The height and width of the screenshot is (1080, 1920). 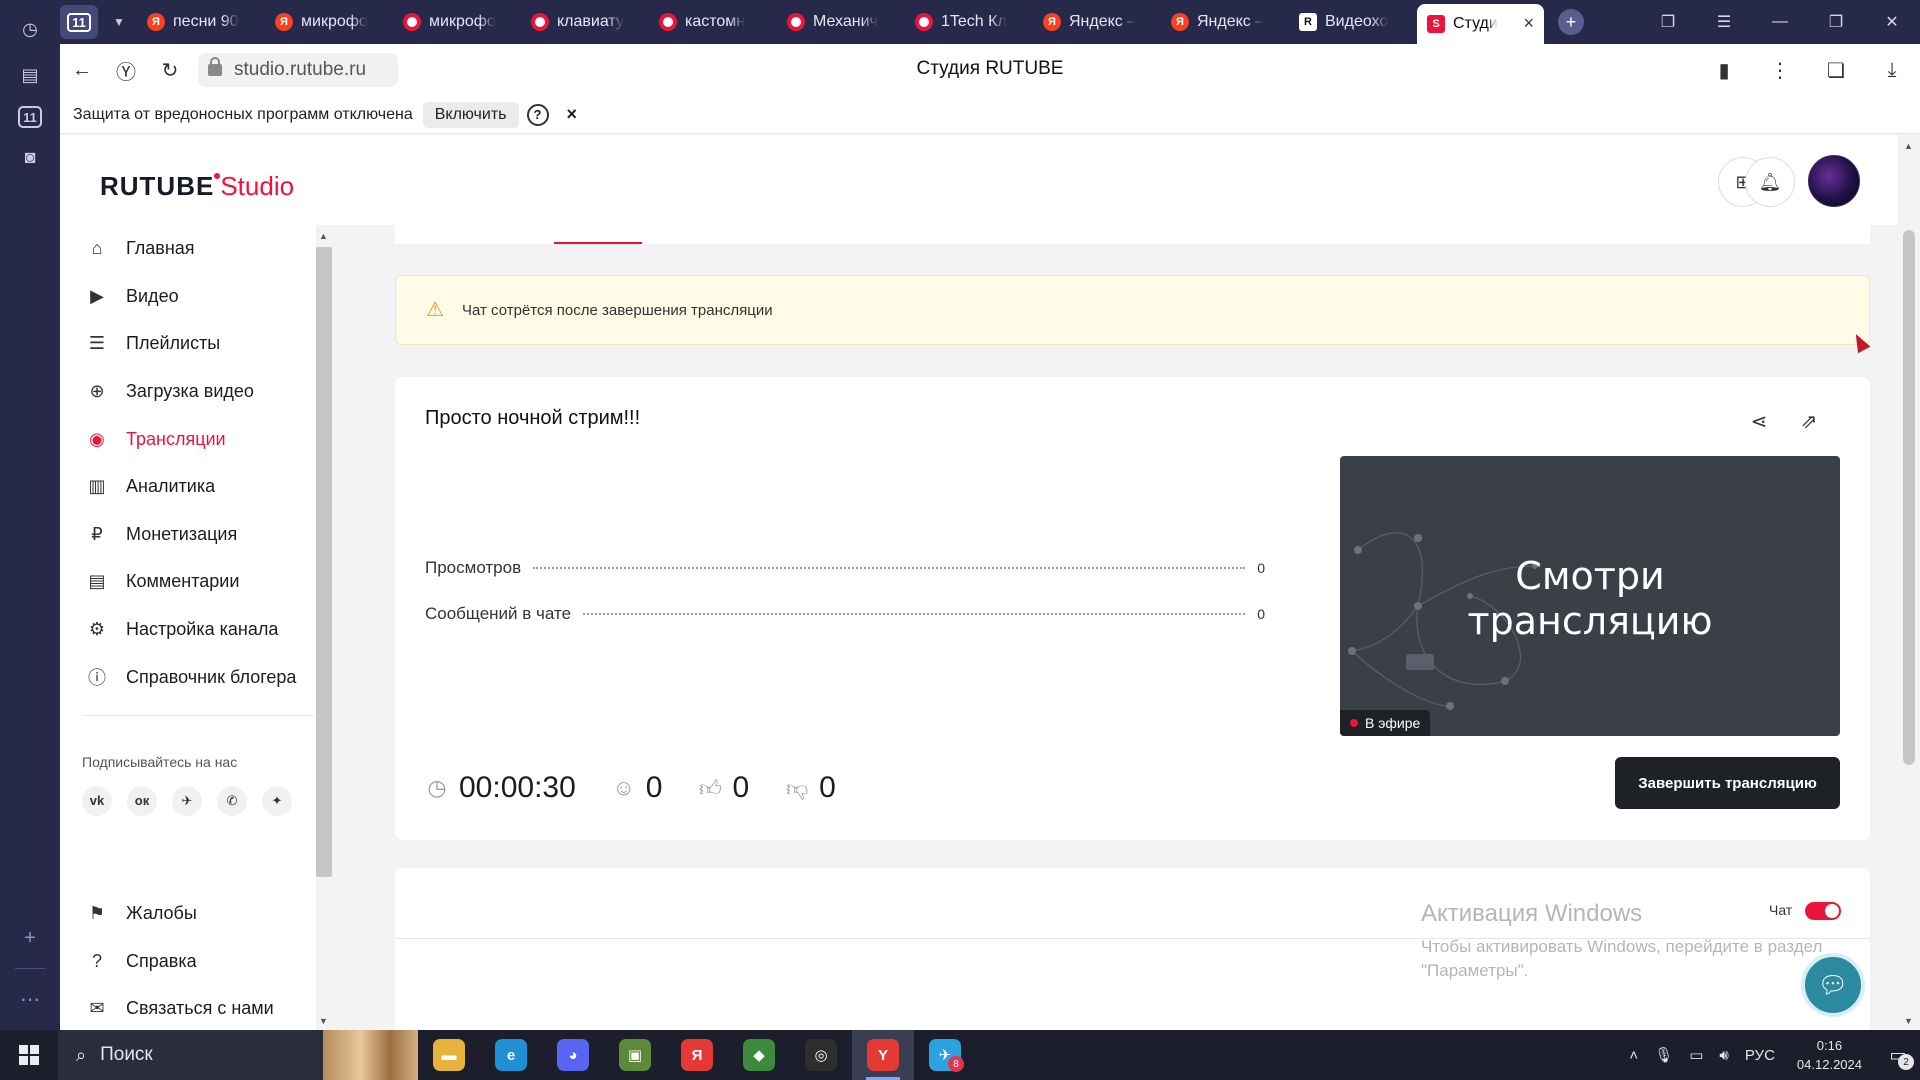 I want to click on new-tab-button: +, so click(x=1571, y=22).